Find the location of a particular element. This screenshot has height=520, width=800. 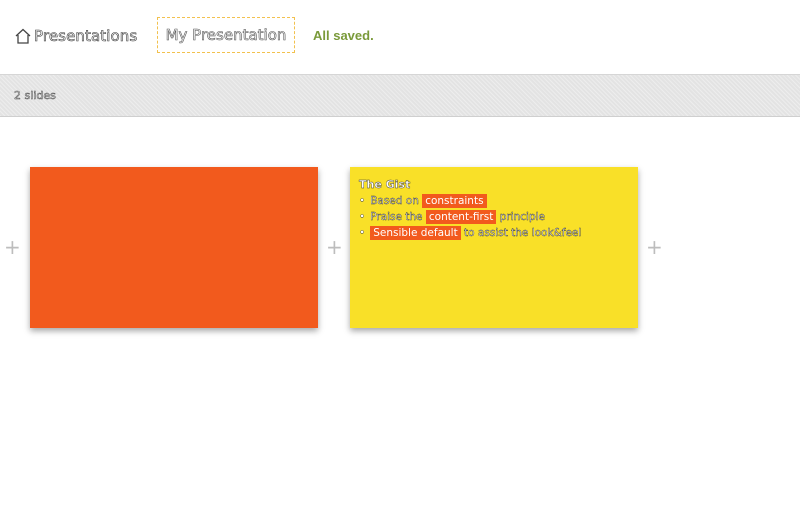

add-slide-button-3: + is located at coordinates (654, 247).